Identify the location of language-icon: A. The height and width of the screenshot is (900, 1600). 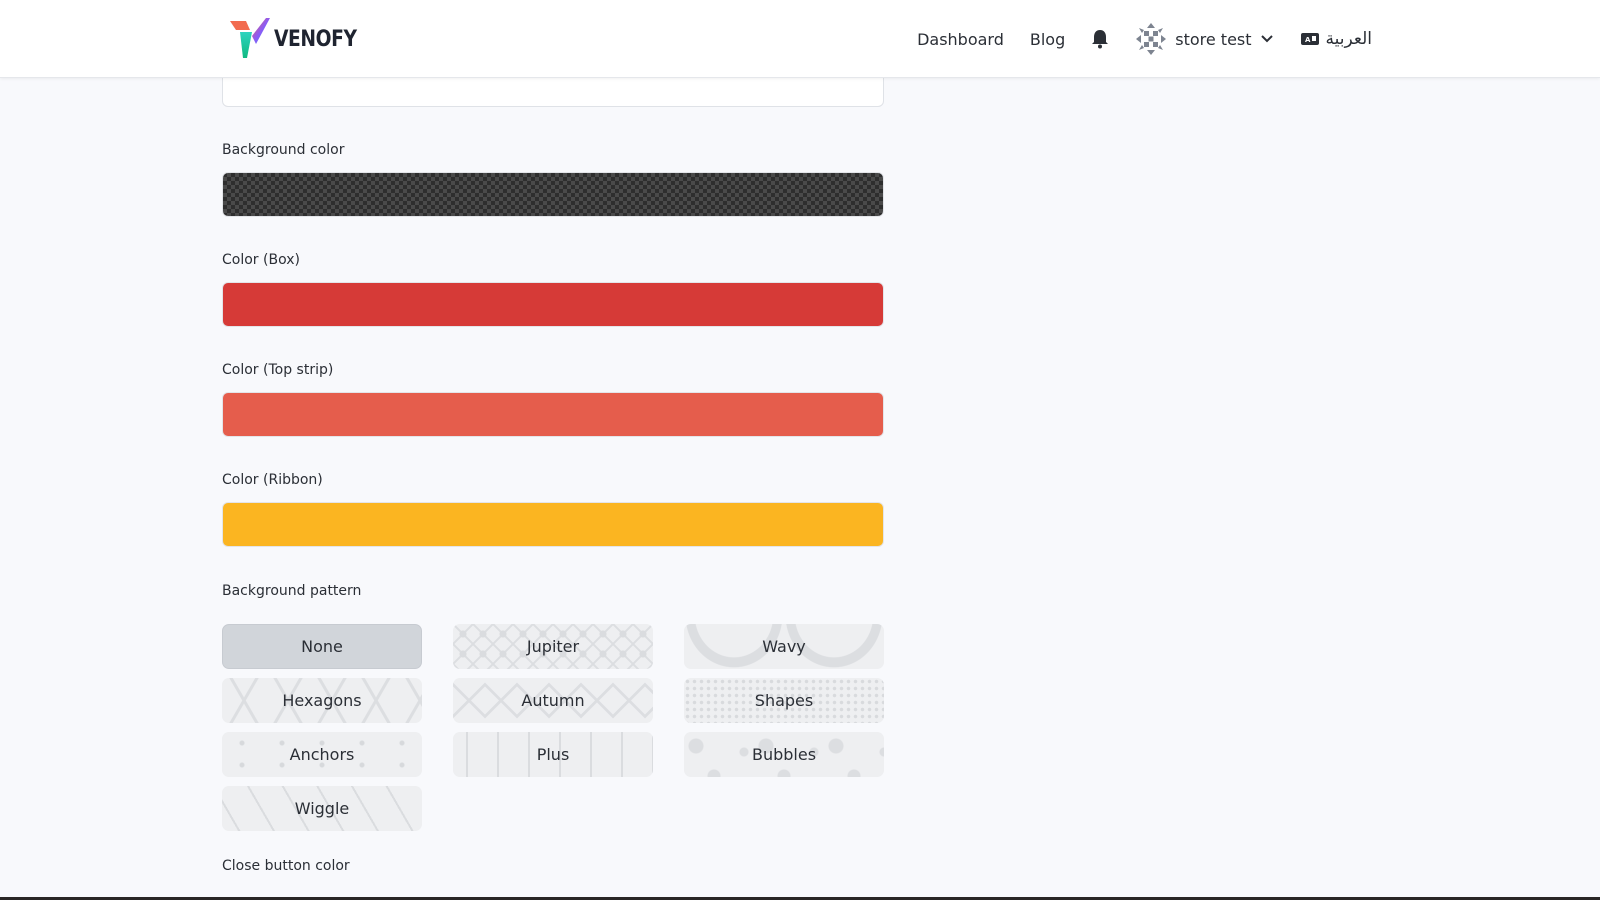
(1310, 39).